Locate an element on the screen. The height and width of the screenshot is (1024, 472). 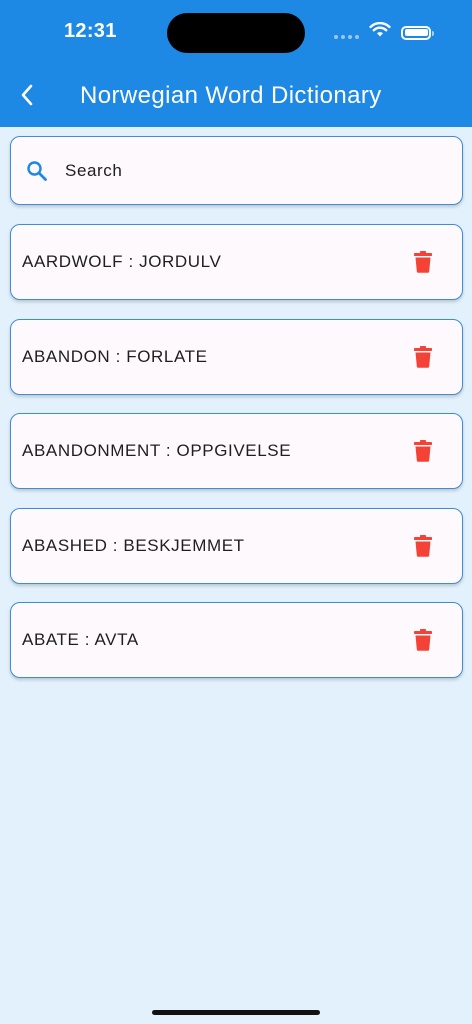
word-entry-text: ABANDONMENT : OPPGIVELSE is located at coordinates (157, 450).